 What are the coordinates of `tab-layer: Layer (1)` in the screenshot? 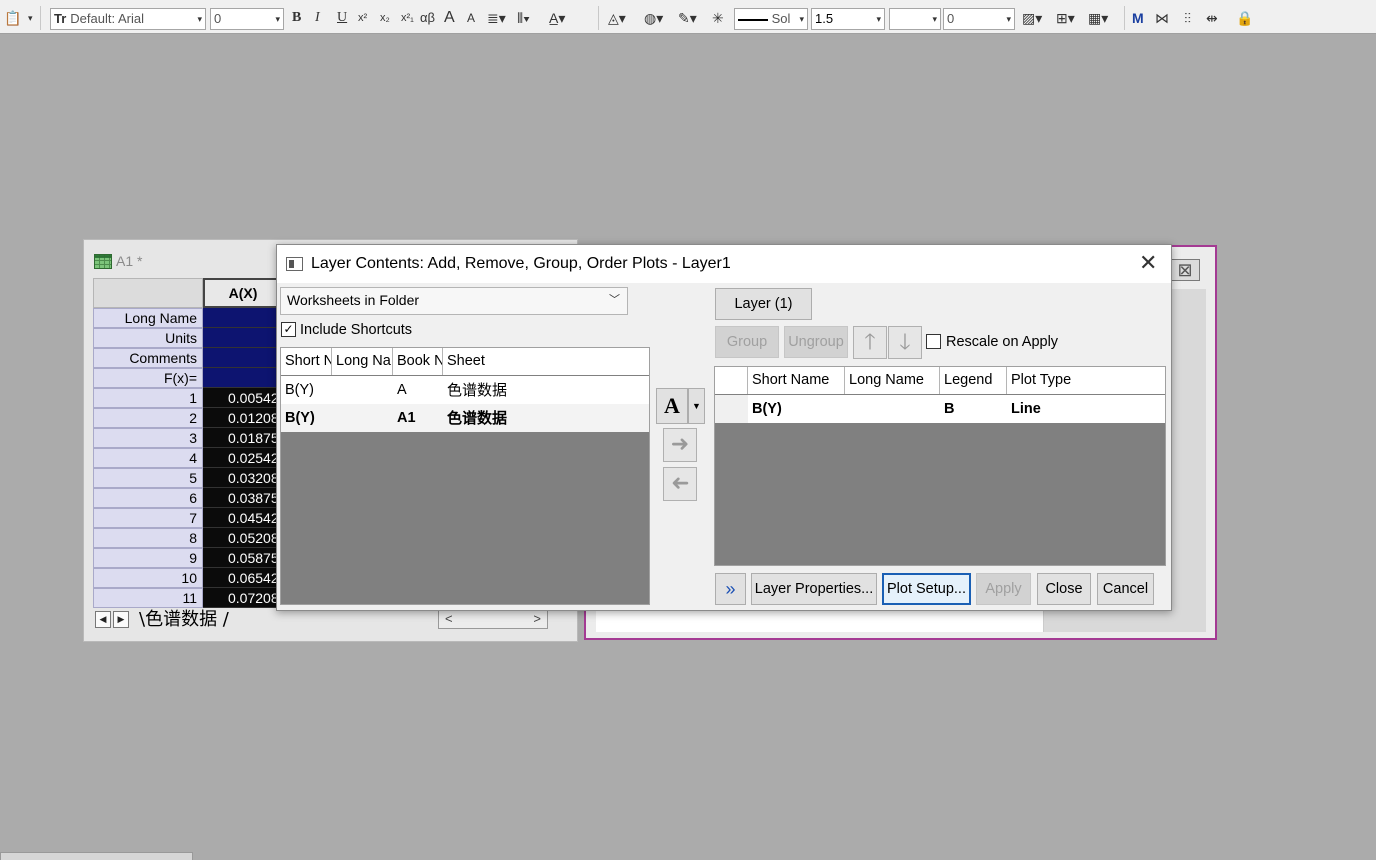 It's located at (763, 304).